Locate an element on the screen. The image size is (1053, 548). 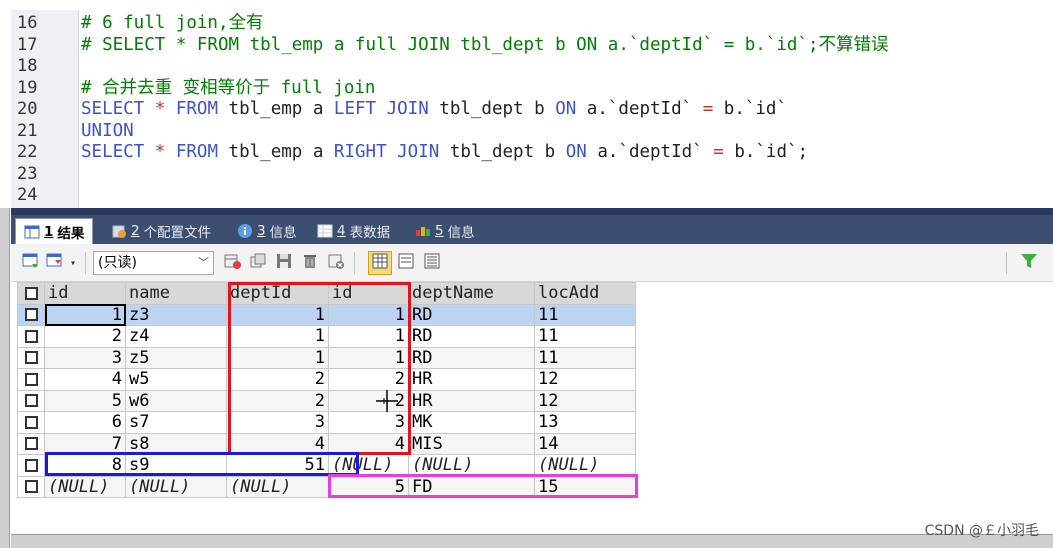
table-cell: 7 is located at coordinates (85, 443).